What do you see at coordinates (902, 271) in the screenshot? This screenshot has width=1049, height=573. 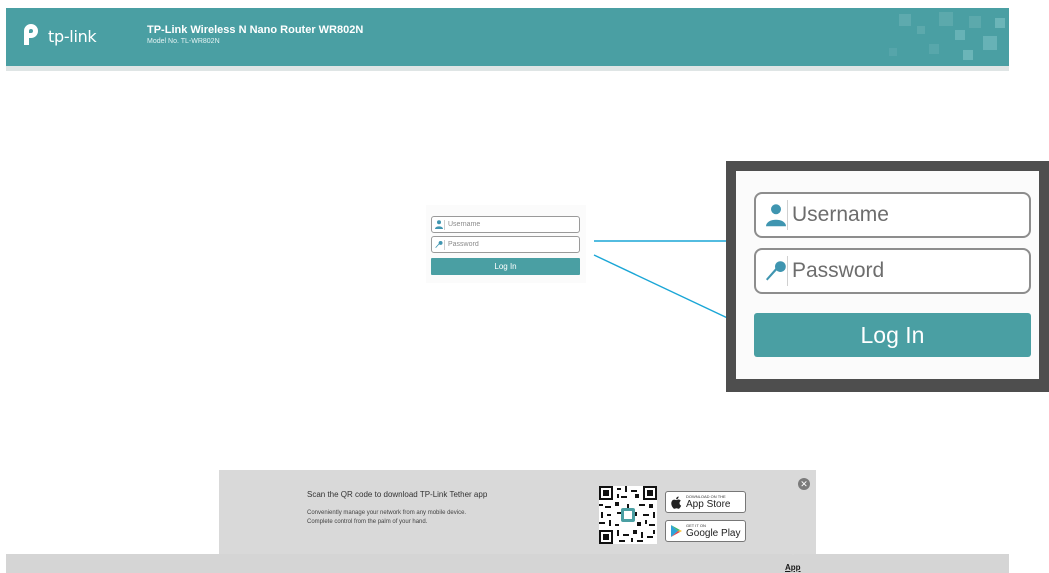 I see `zoom-password-input` at bounding box center [902, 271].